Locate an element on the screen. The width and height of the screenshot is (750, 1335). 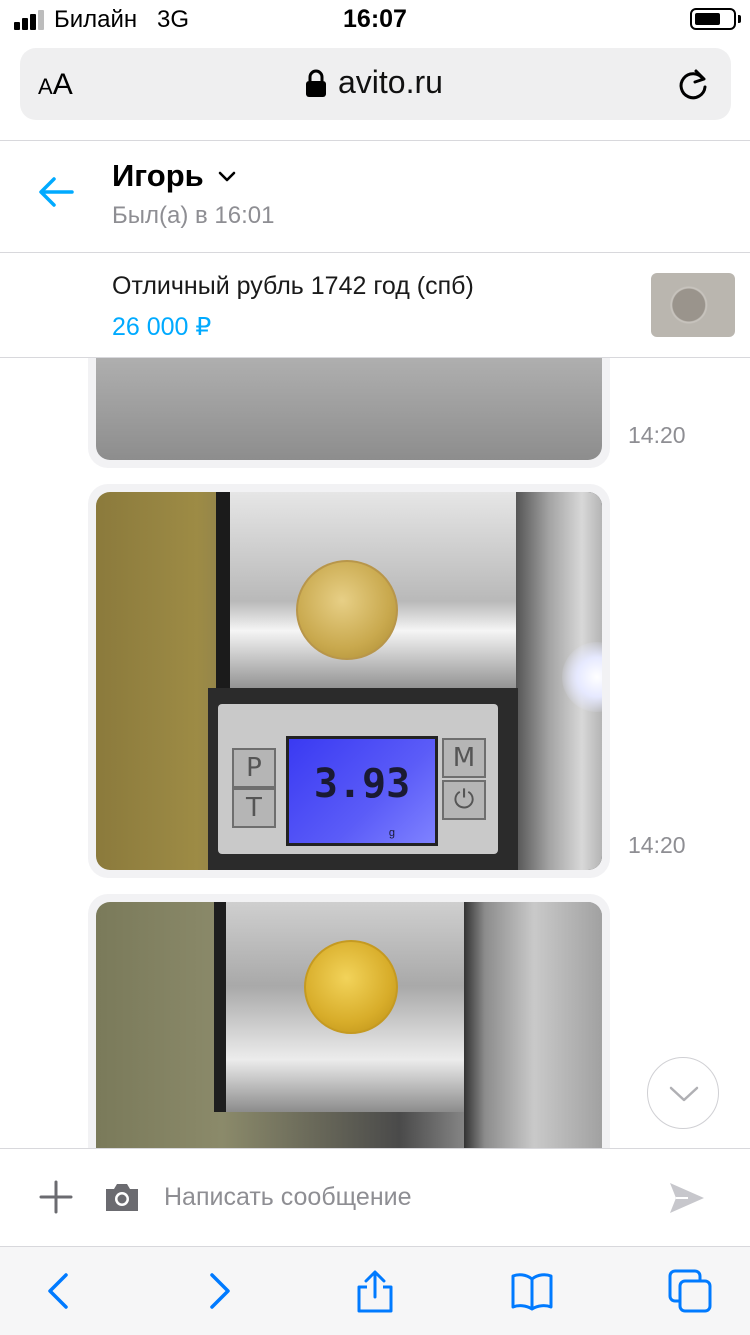
text-size-small-label: A is located at coordinates (45, 86).